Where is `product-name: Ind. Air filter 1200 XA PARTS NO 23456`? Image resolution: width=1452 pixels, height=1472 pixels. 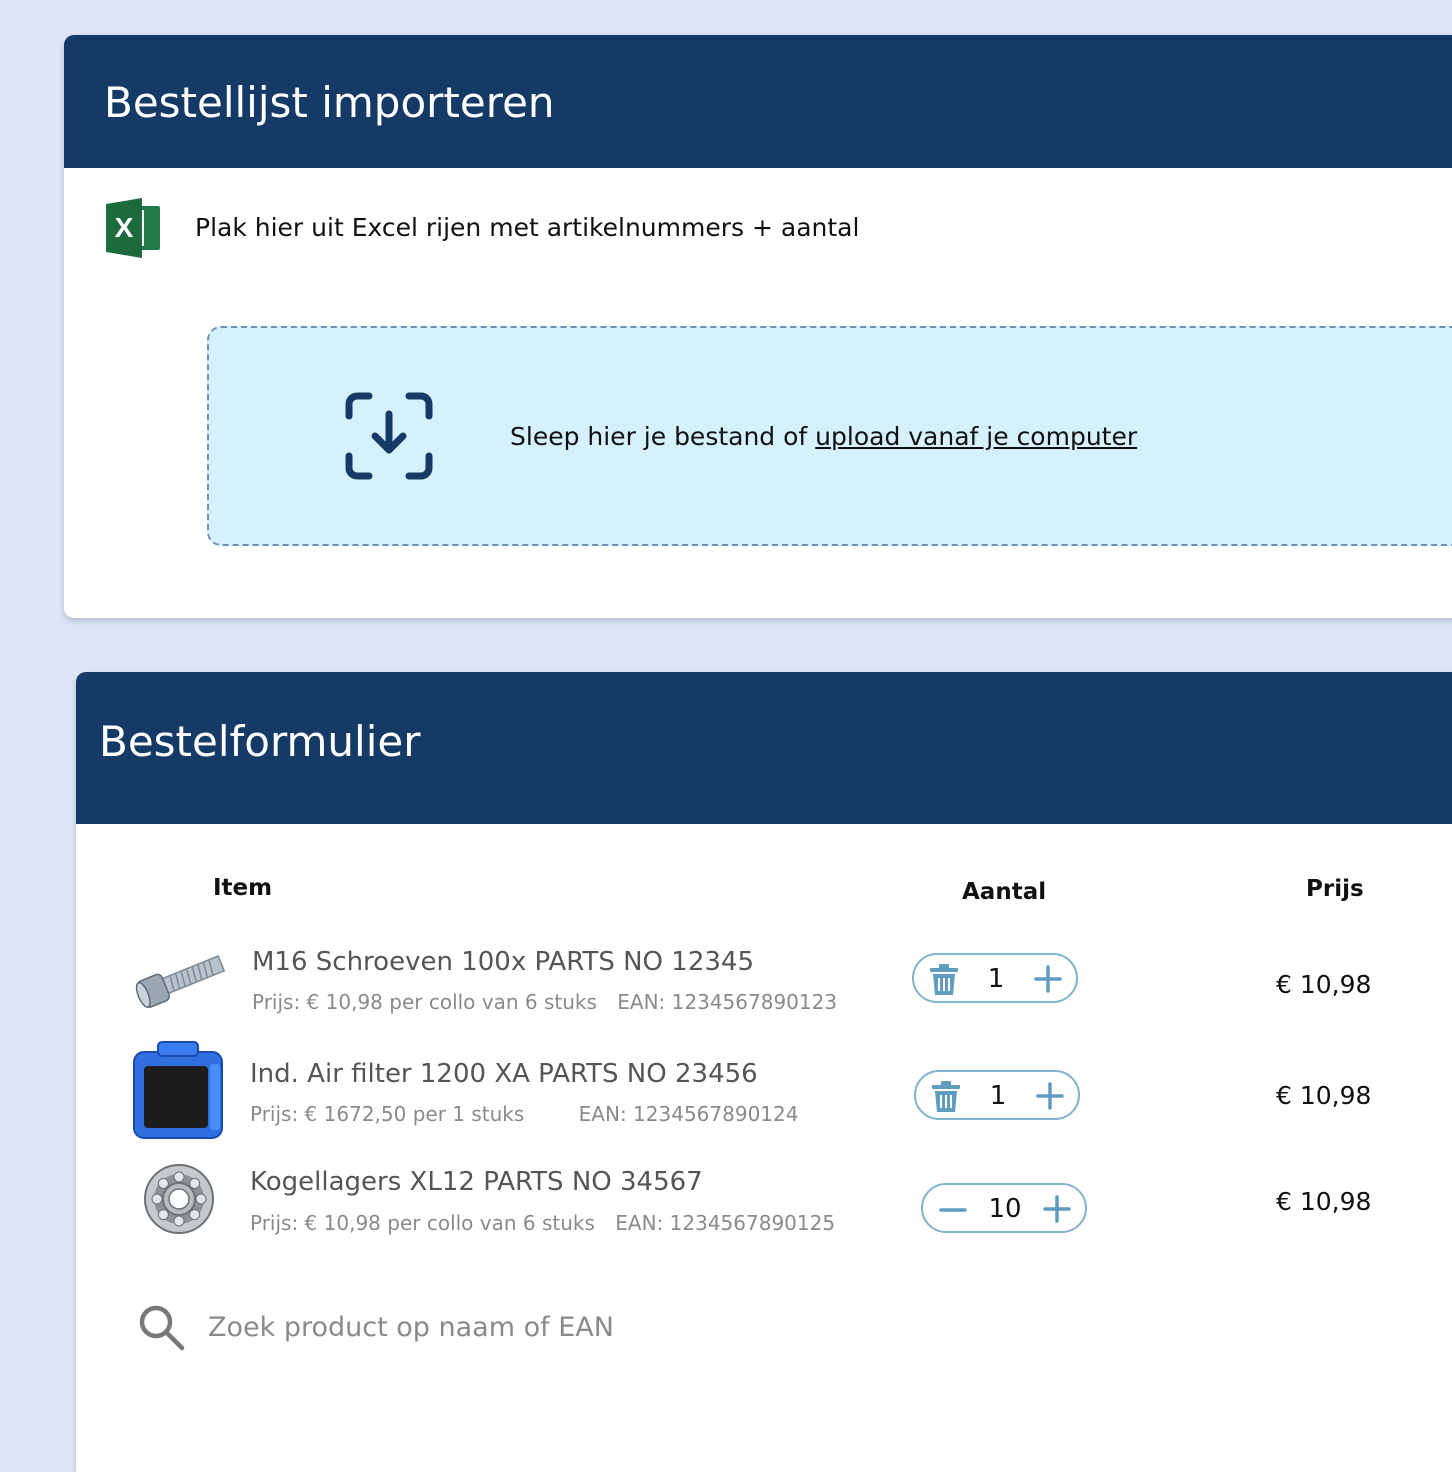
product-name: Ind. Air filter 1200 XA PARTS NO 23456 is located at coordinates (504, 1074).